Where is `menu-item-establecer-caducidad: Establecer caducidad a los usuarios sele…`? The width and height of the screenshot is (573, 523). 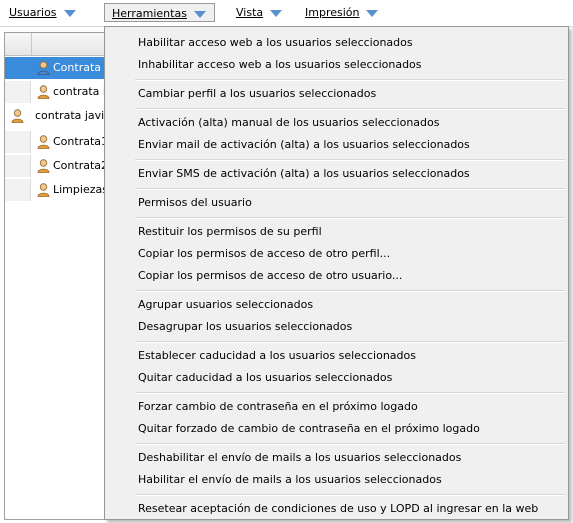 menu-item-establecer-caducidad: Establecer caducidad a los usuarios sele… is located at coordinates (277, 356).